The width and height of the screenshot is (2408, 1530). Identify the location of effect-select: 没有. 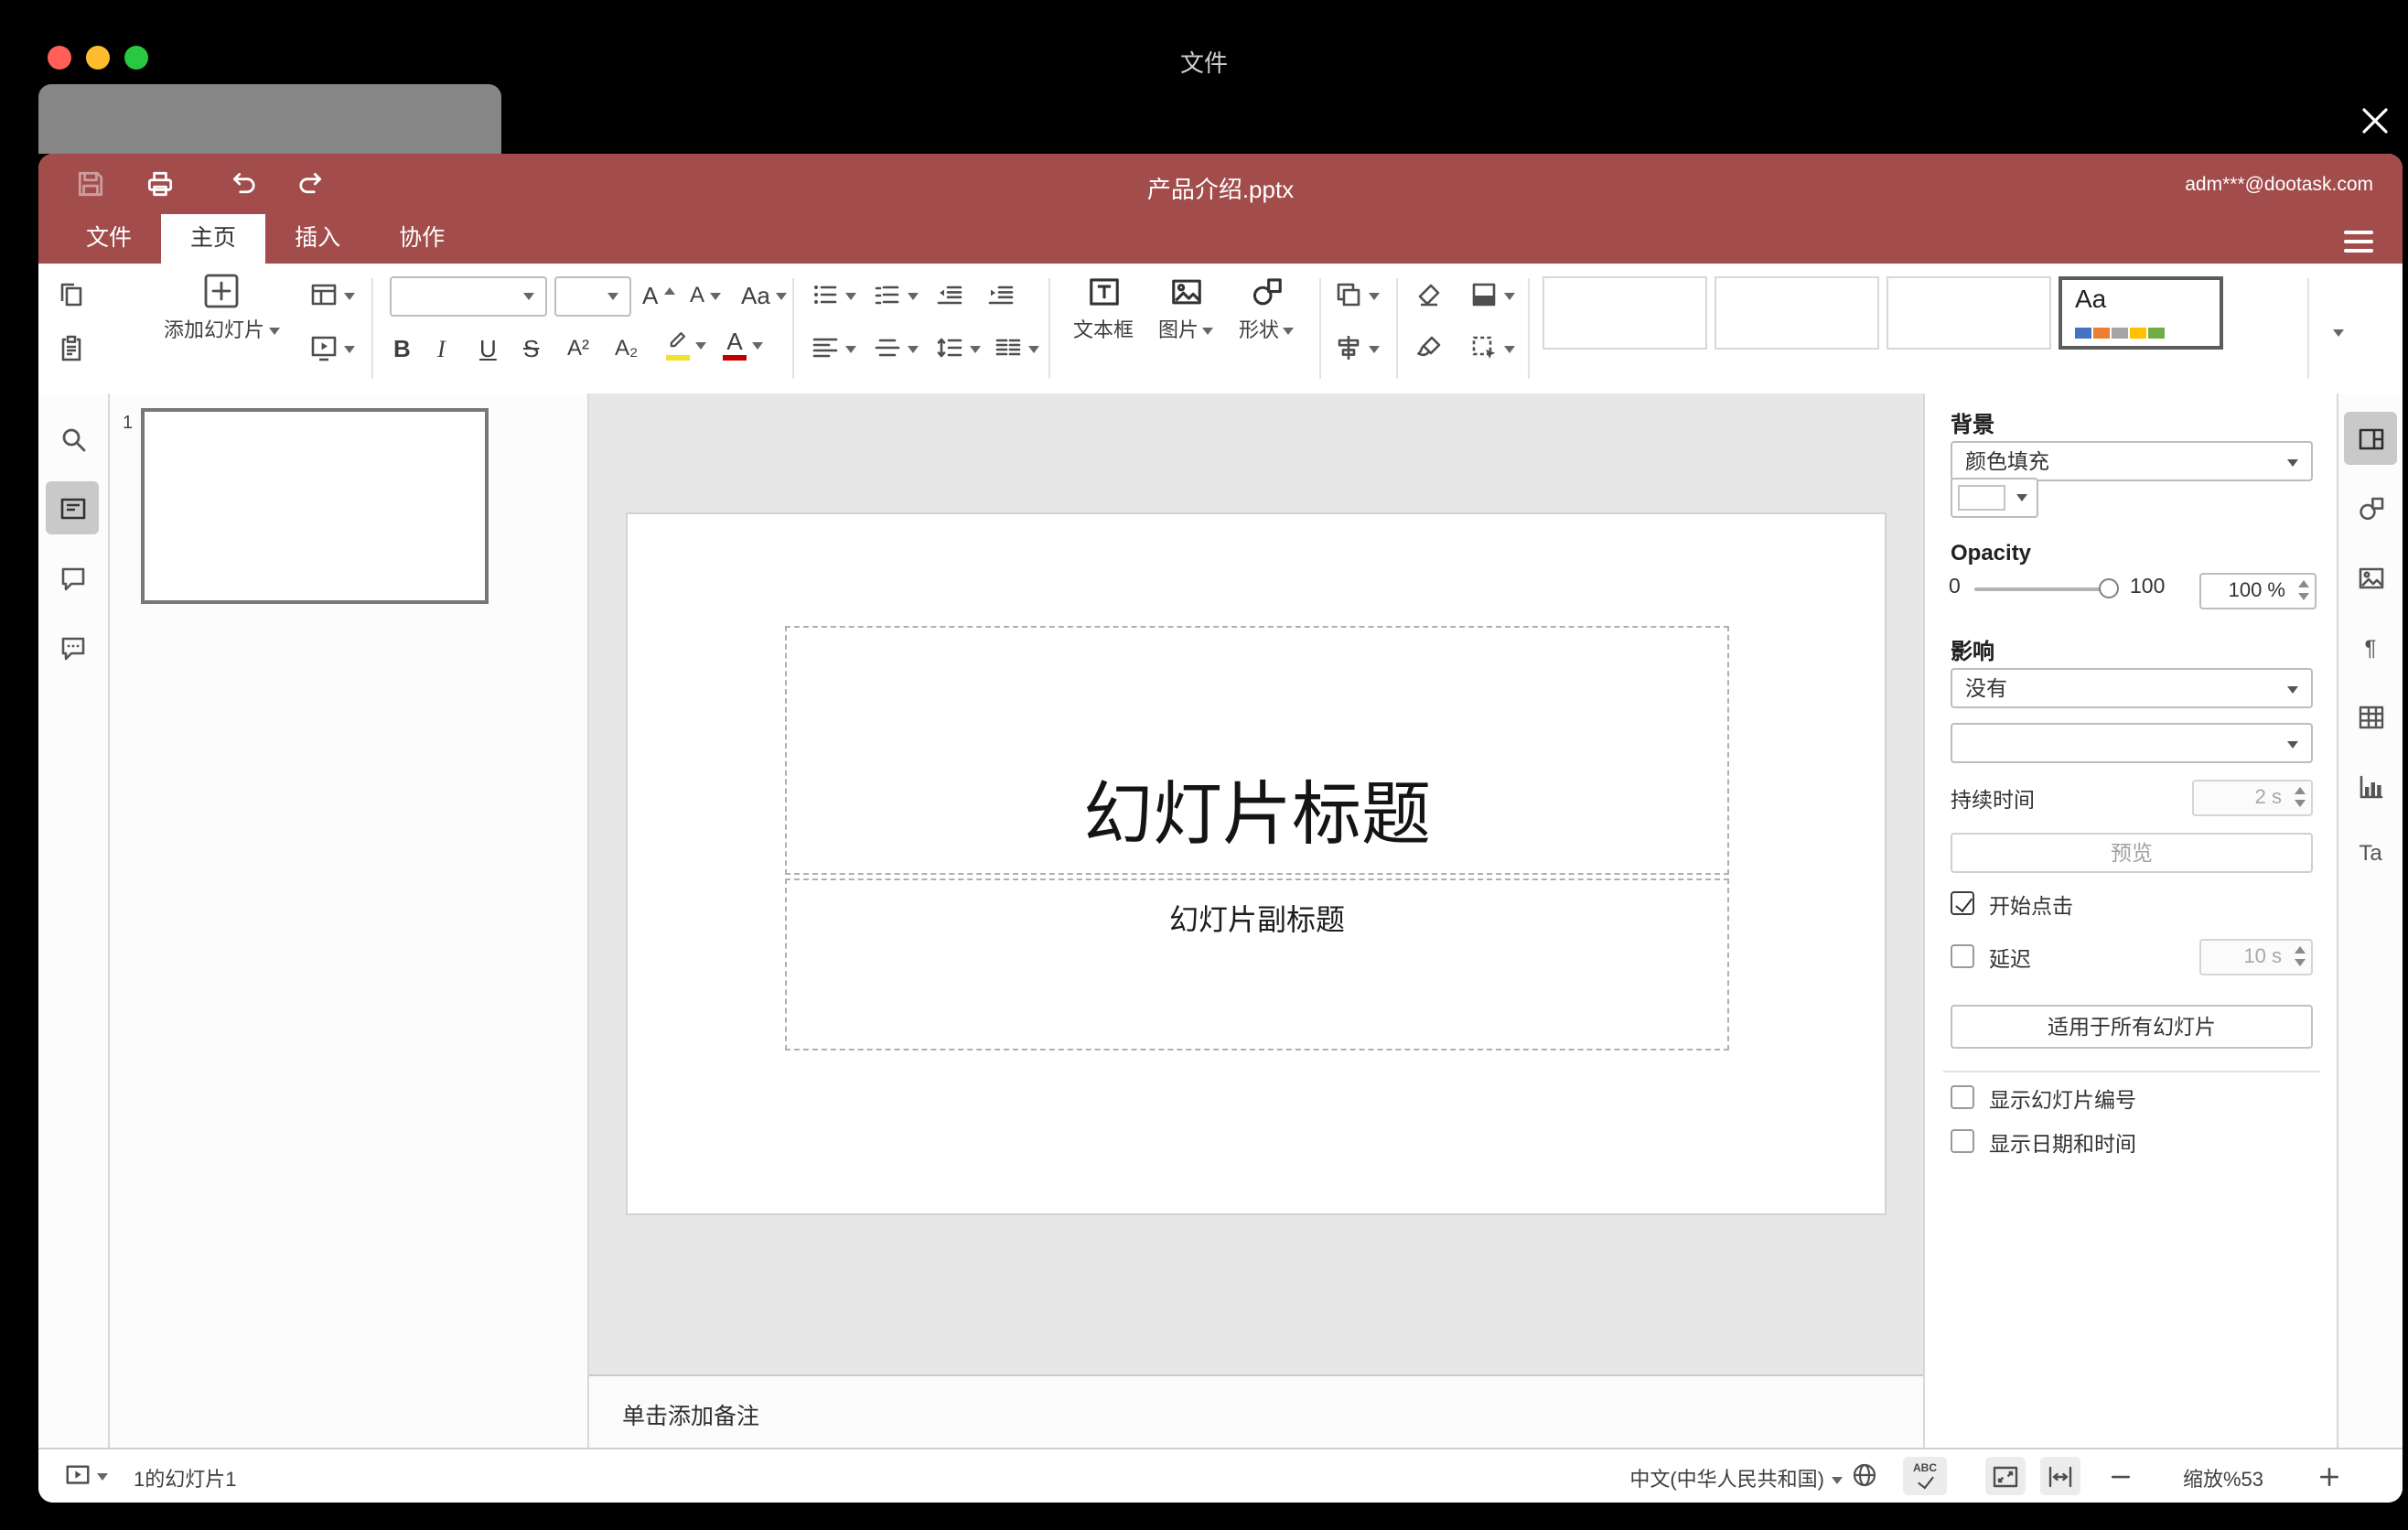
(2132, 688).